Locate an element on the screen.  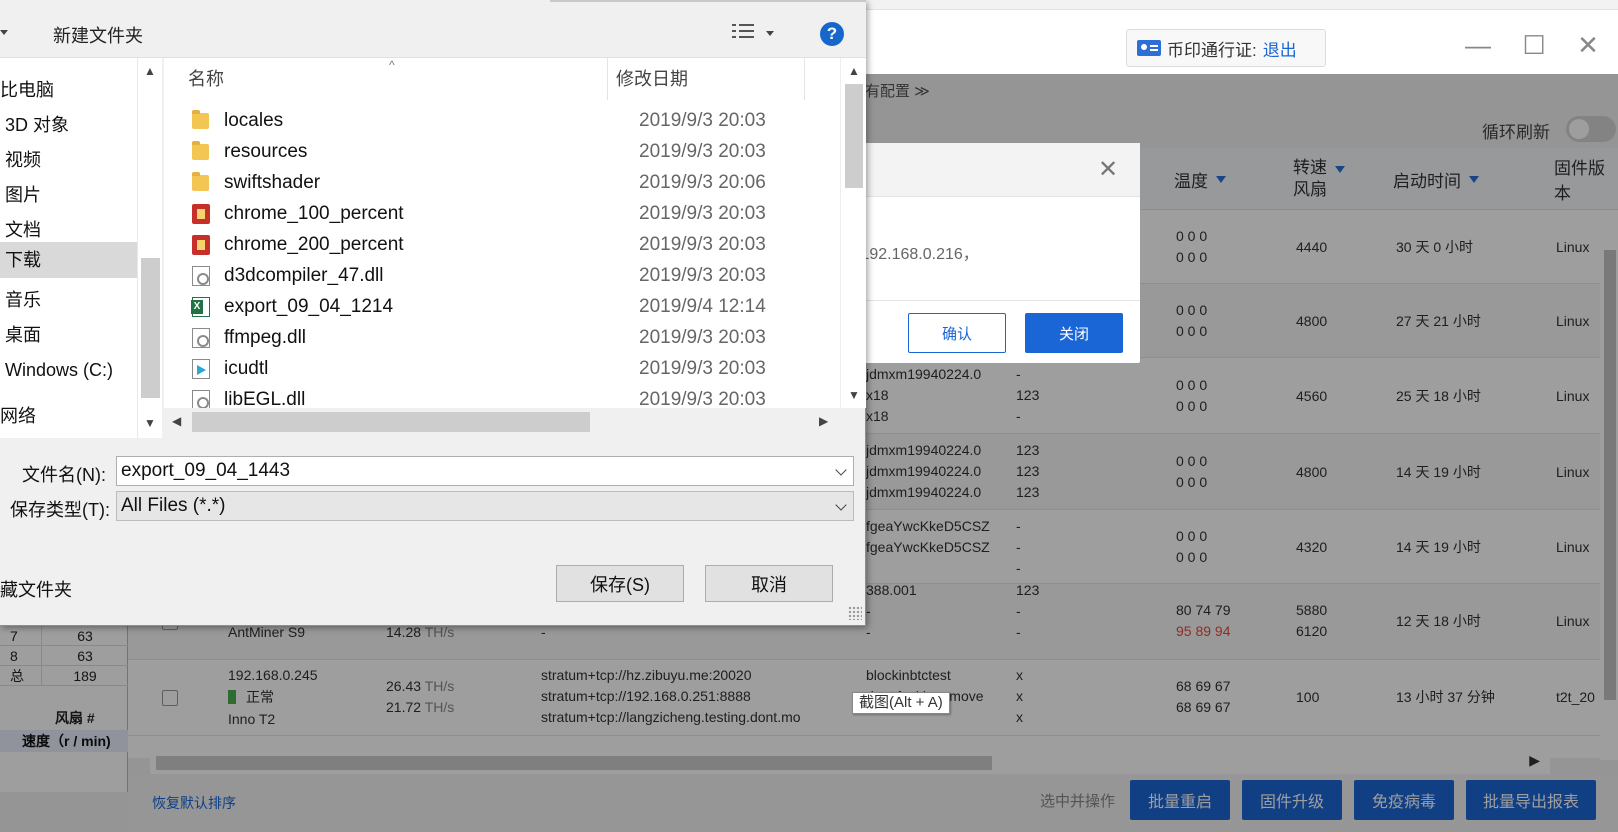
scroll-left-icon: ◀ is located at coordinates (176, 421).